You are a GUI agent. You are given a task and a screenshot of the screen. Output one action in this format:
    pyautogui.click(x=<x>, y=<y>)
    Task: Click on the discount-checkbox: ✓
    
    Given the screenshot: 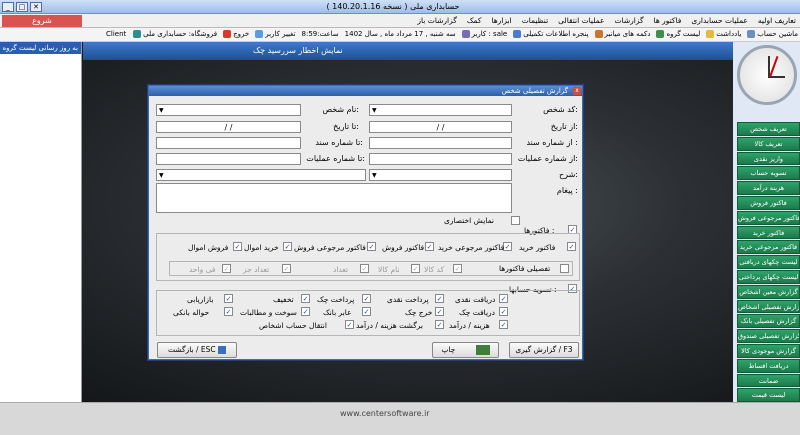 What is the action you would take?
    pyautogui.click(x=305, y=298)
    